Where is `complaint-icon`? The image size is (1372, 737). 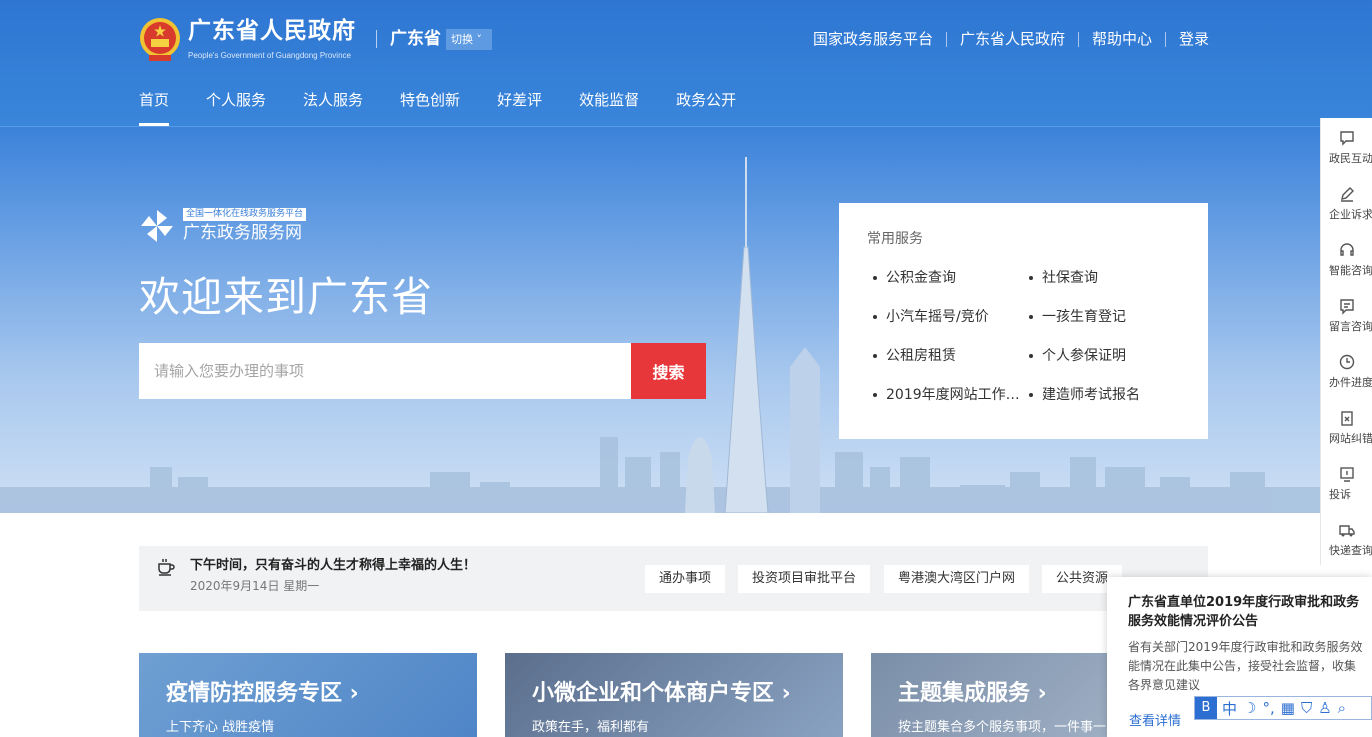
complaint-icon is located at coordinates (1346, 474).